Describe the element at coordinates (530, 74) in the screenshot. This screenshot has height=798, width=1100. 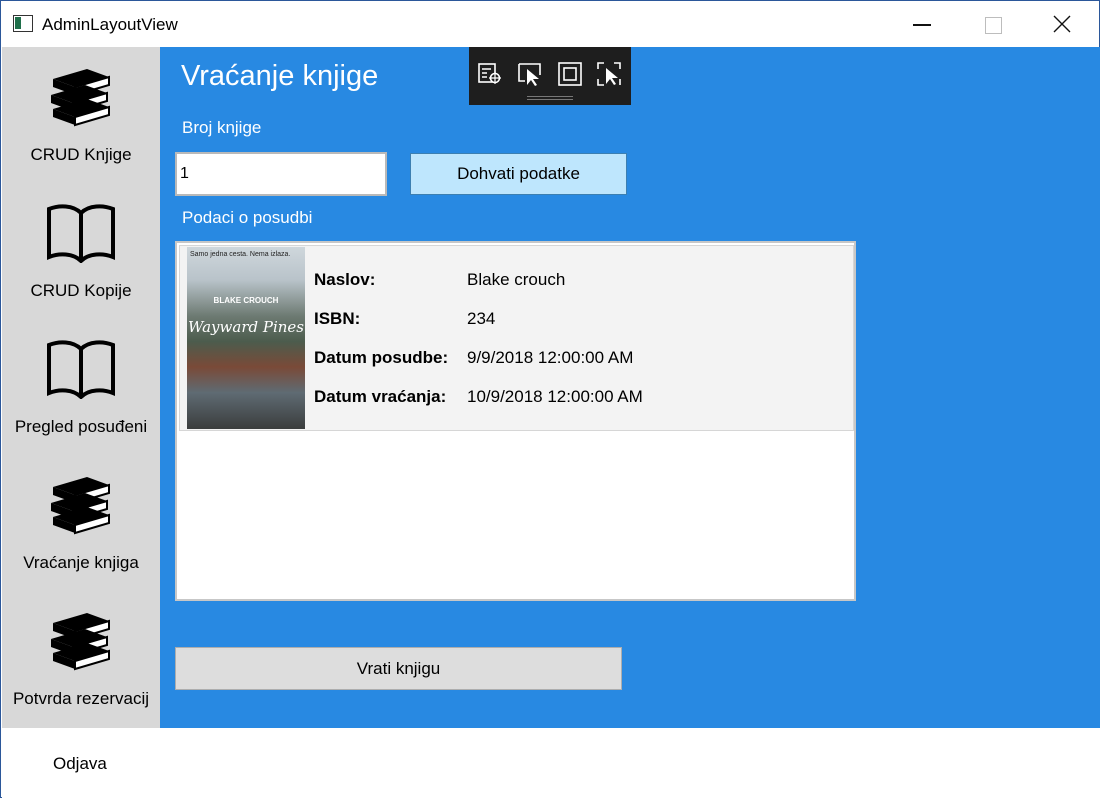
I see `select-element-icon` at that location.